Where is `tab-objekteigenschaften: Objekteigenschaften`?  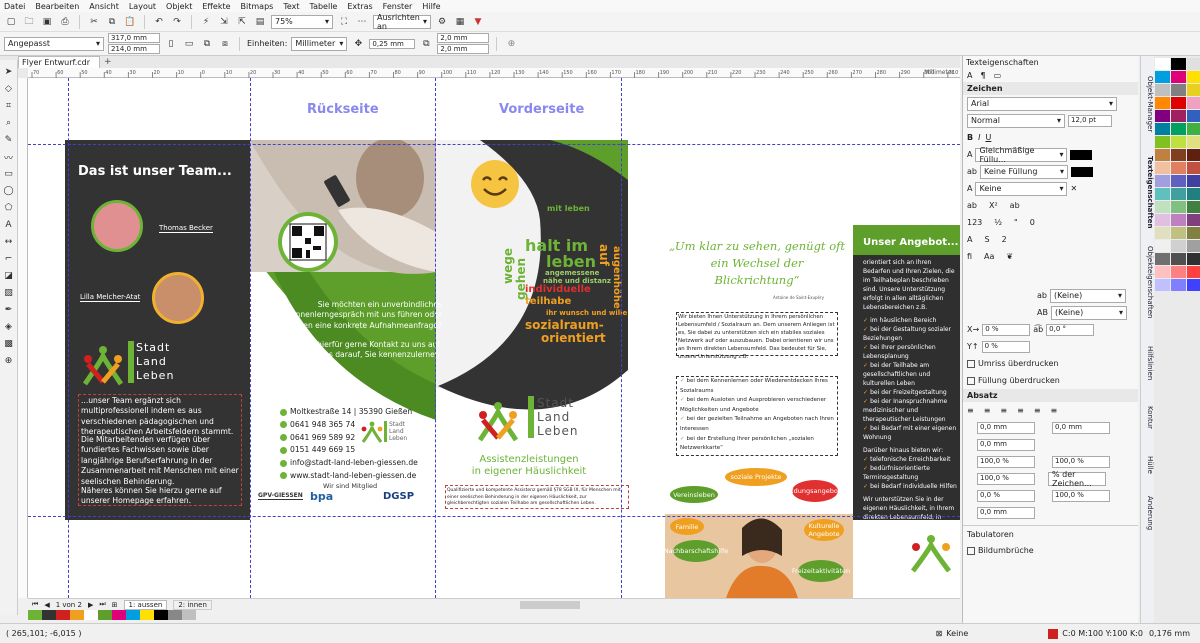 tab-objekteigenschaften: Objekteigenschaften is located at coordinates (1148, 282).